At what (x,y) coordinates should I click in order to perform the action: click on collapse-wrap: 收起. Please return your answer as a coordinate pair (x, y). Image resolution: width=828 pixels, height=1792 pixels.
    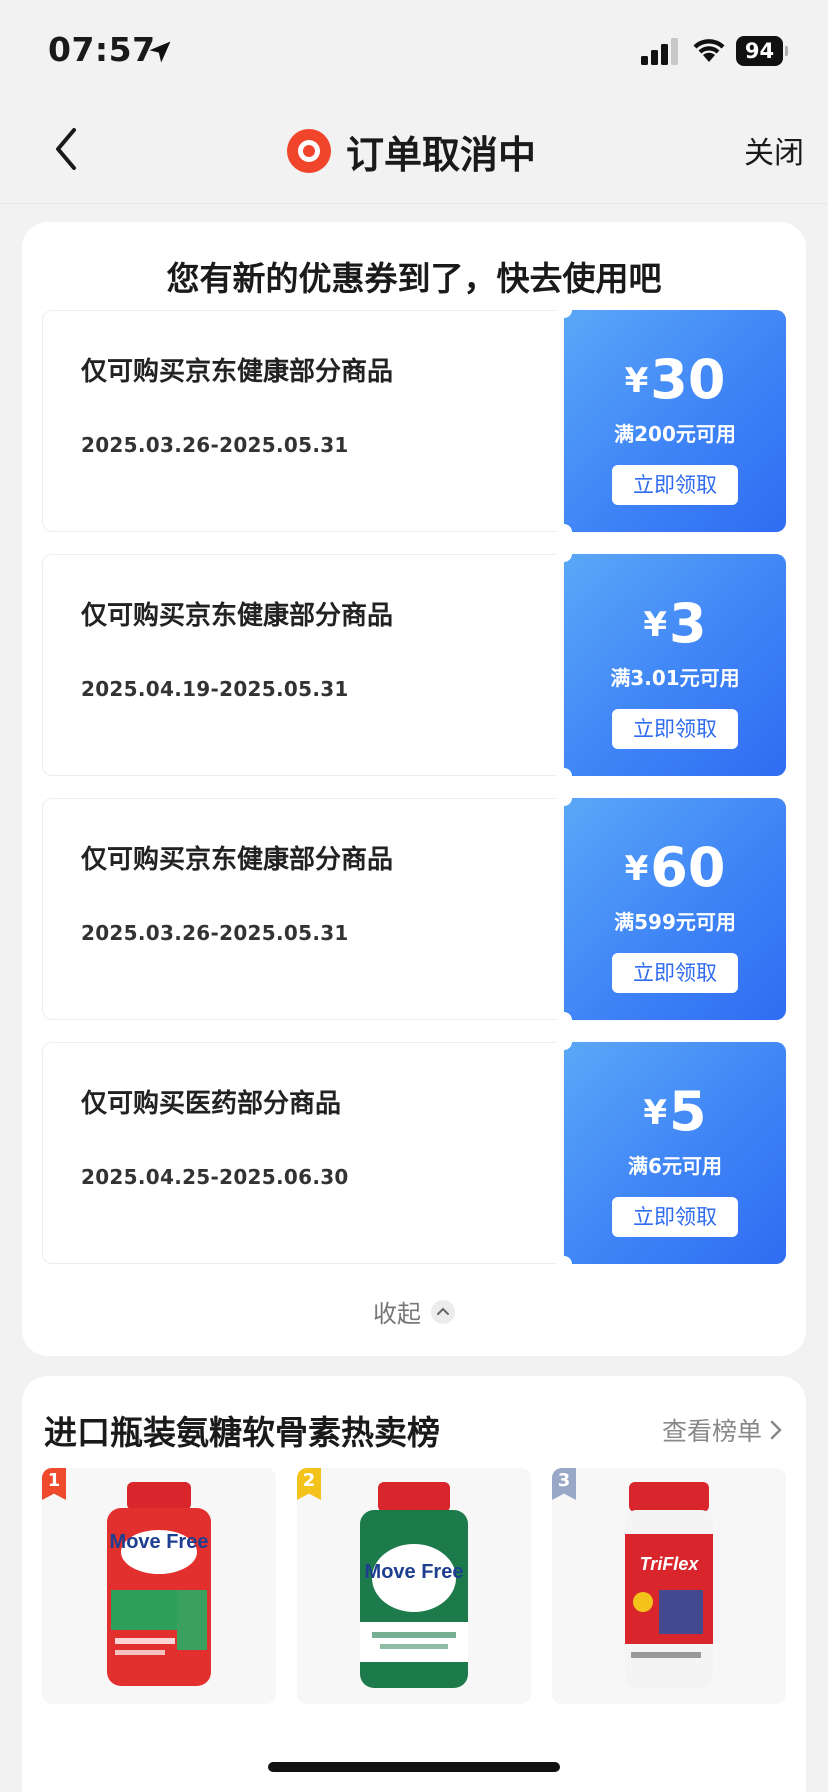
    Looking at the image, I should click on (414, 1311).